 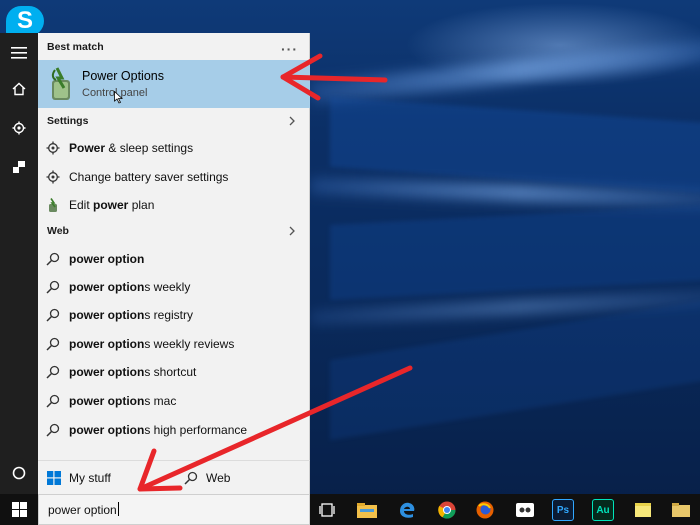 What do you see at coordinates (174, 287) in the screenshot?
I see `web-suggestion: power options weekly` at bounding box center [174, 287].